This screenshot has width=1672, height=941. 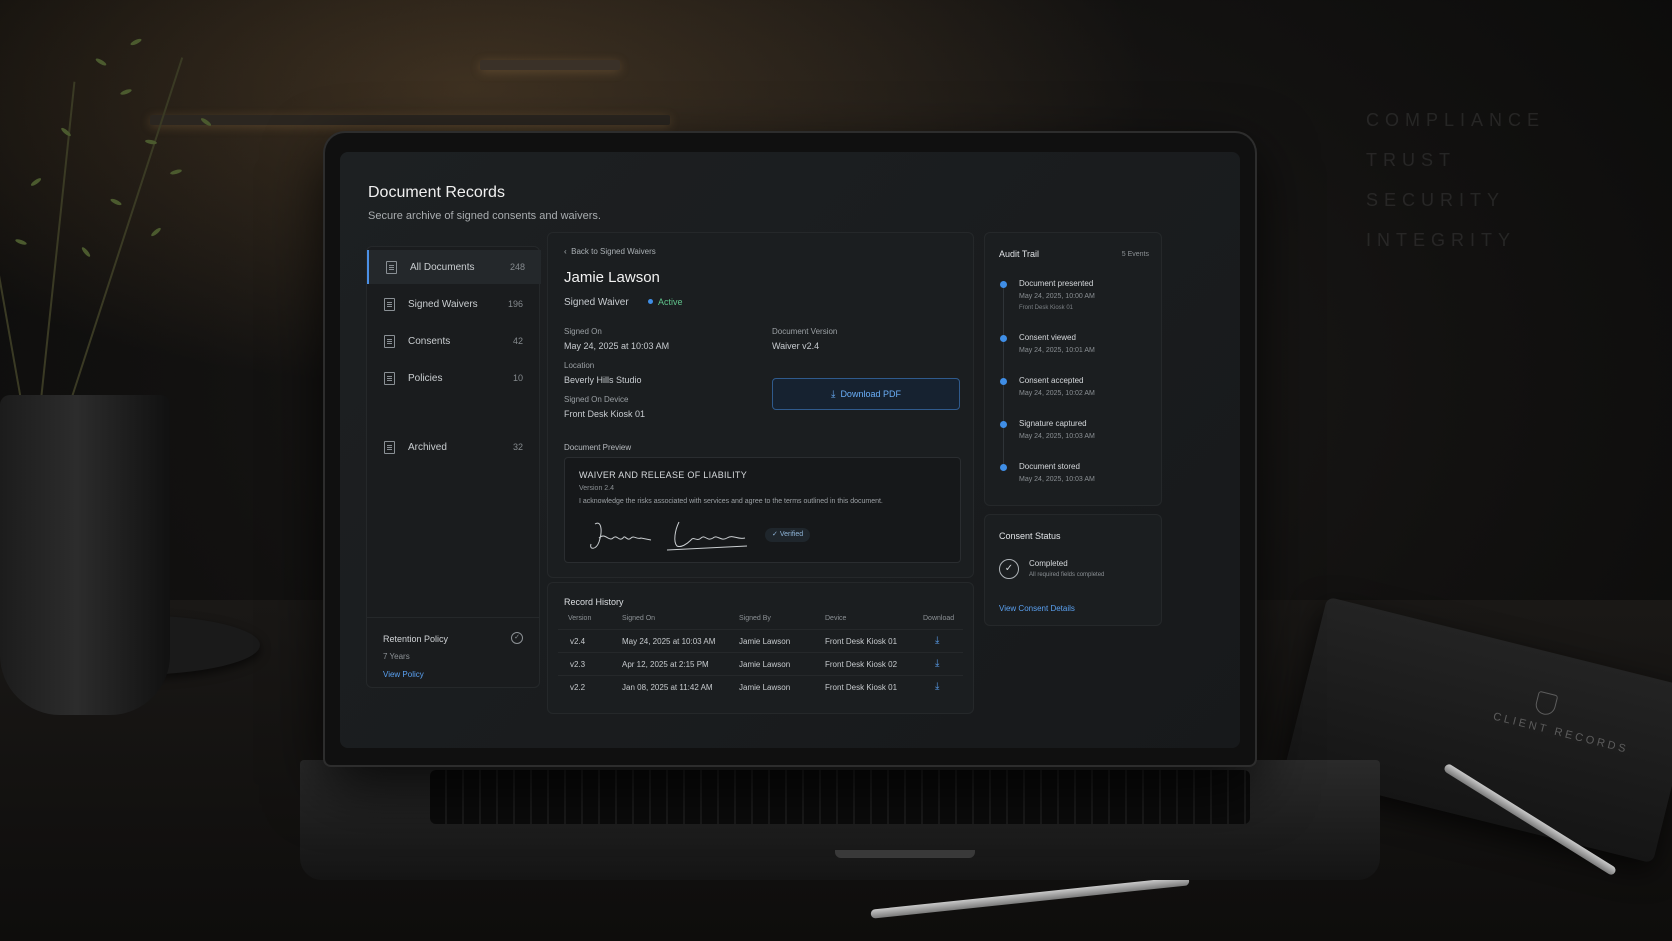 I want to click on sidebar-item-count: 42, so click(x=517, y=341).